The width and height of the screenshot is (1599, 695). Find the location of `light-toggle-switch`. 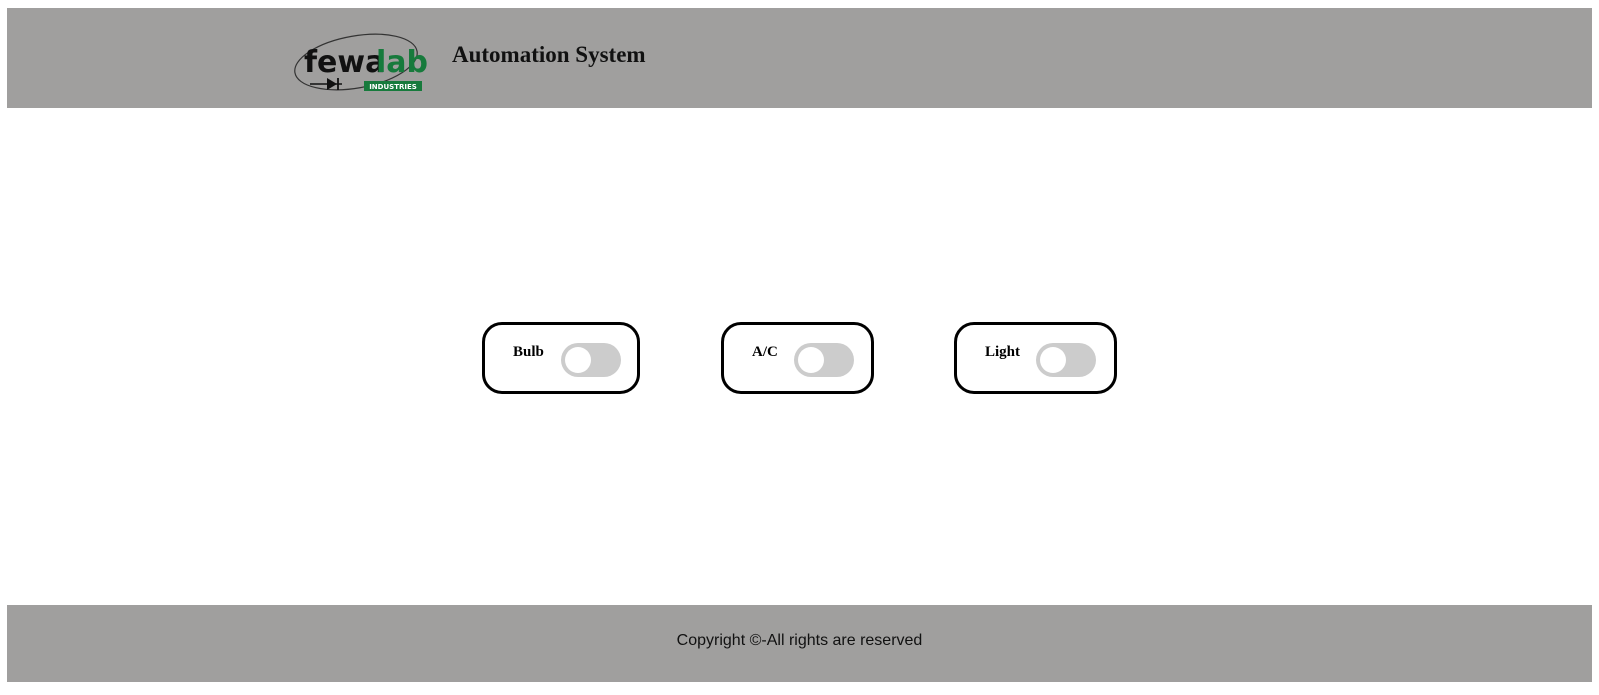

light-toggle-switch is located at coordinates (1066, 360).